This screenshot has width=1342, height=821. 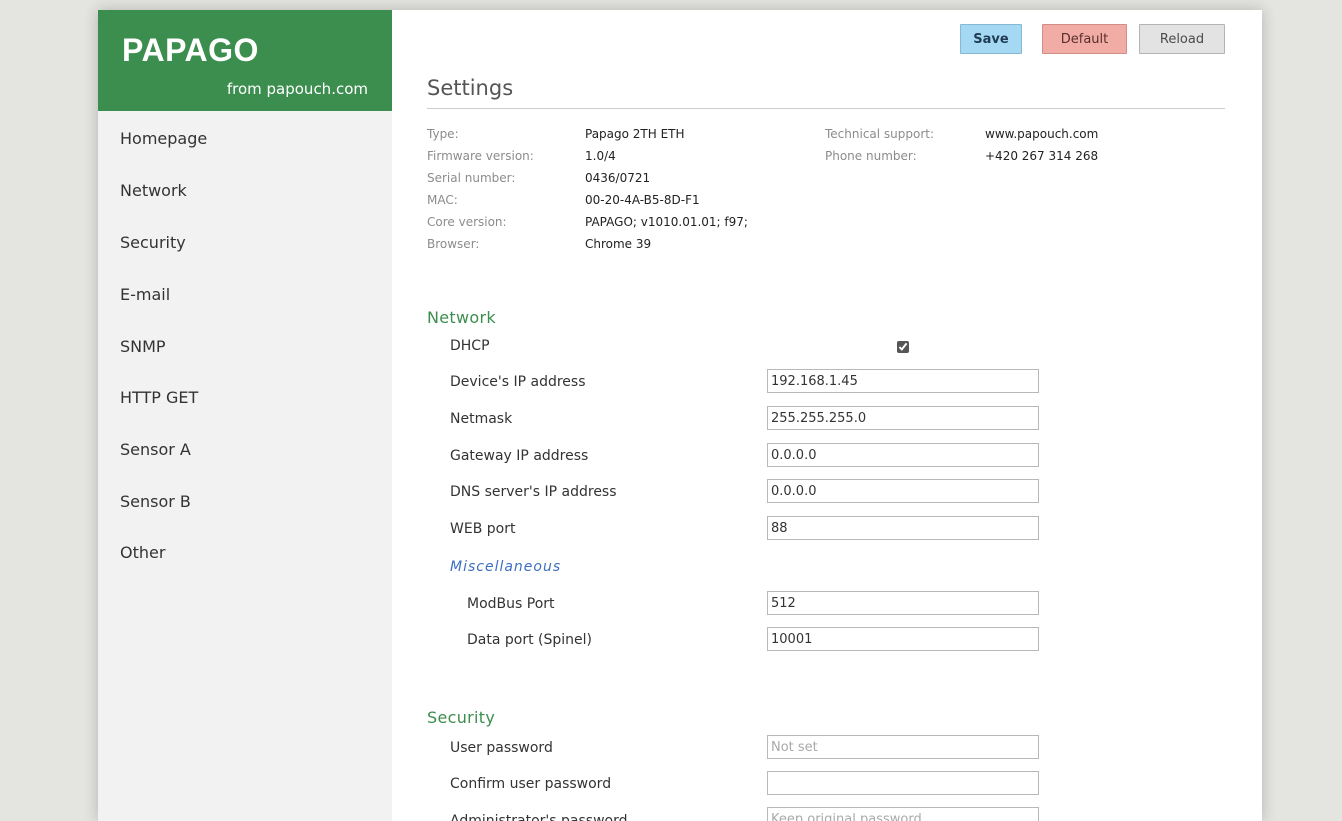 I want to click on network-section-title: Network, so click(x=461, y=317).